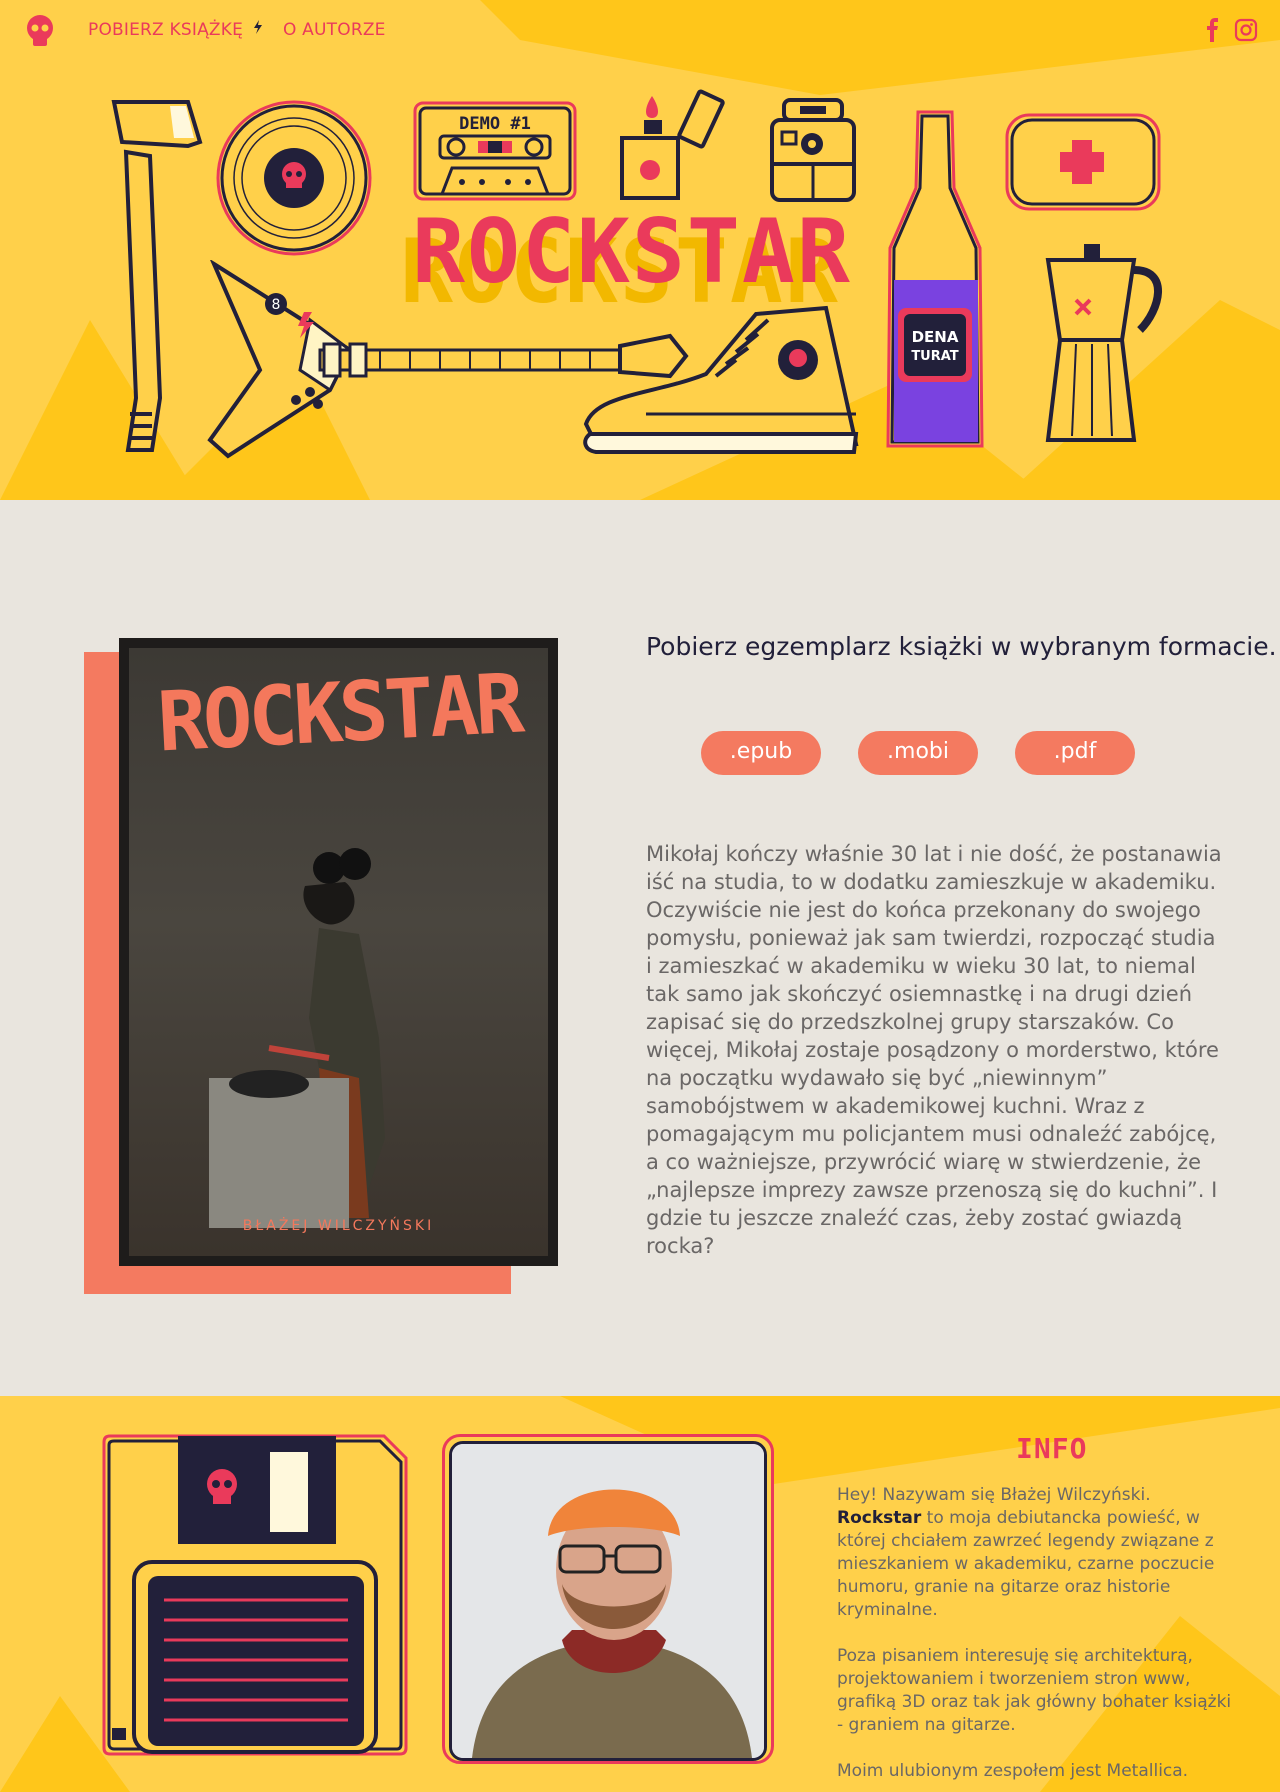 The height and width of the screenshot is (1792, 1280). I want to click on axe-icon, so click(157, 276).